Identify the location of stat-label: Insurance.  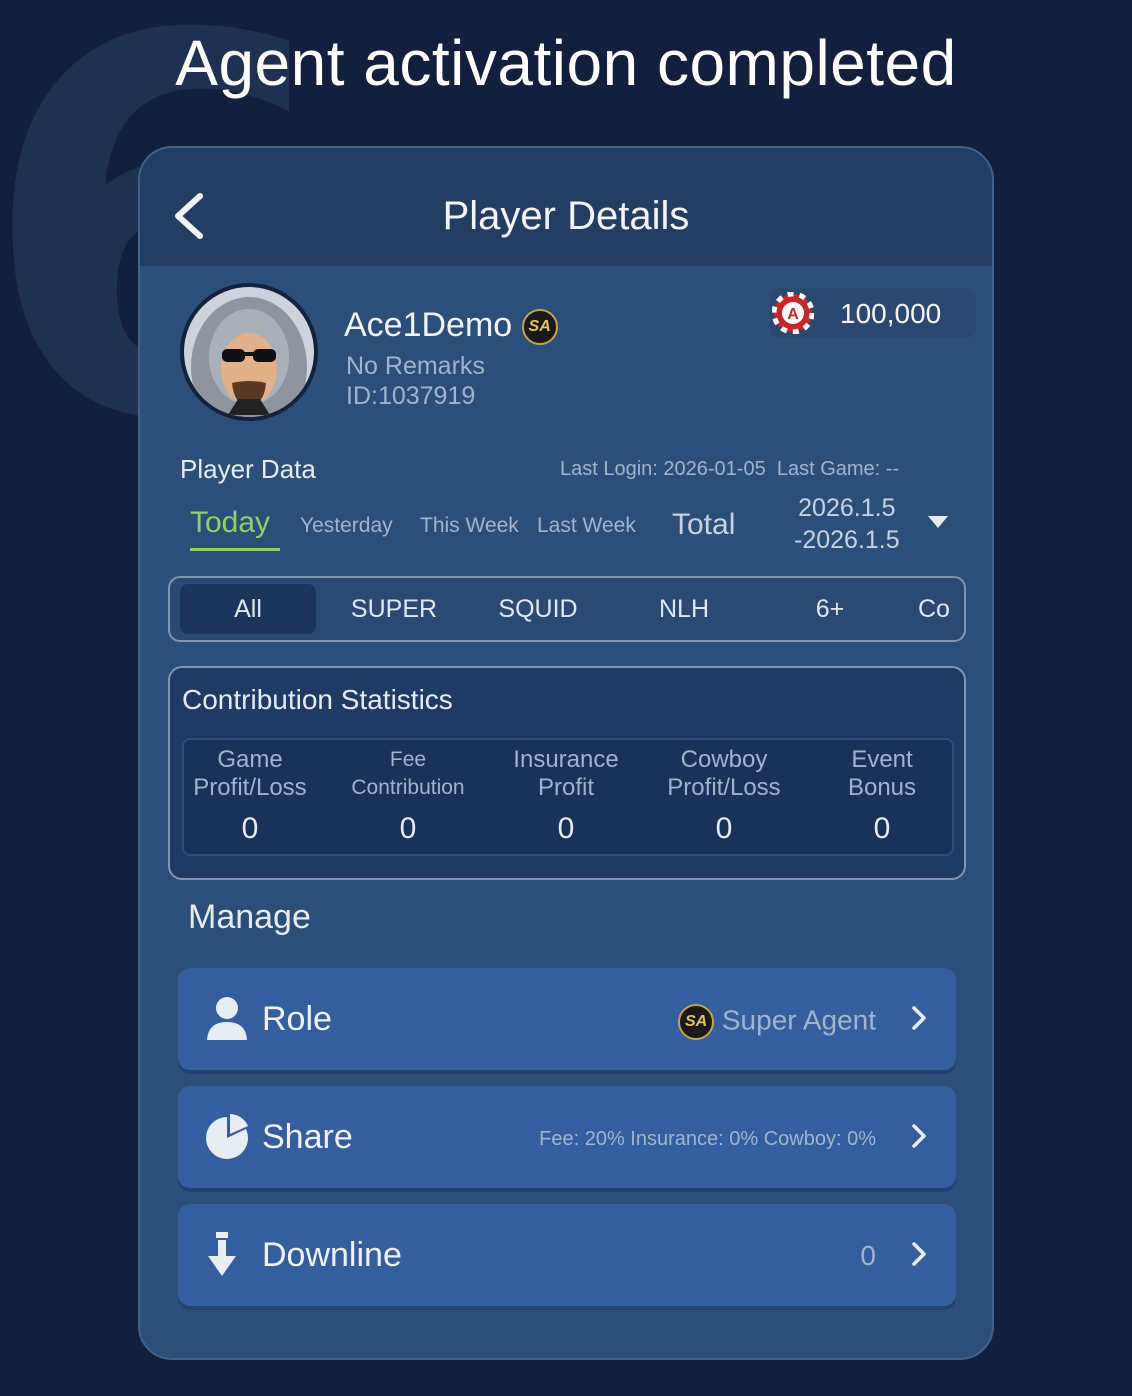
(566, 759).